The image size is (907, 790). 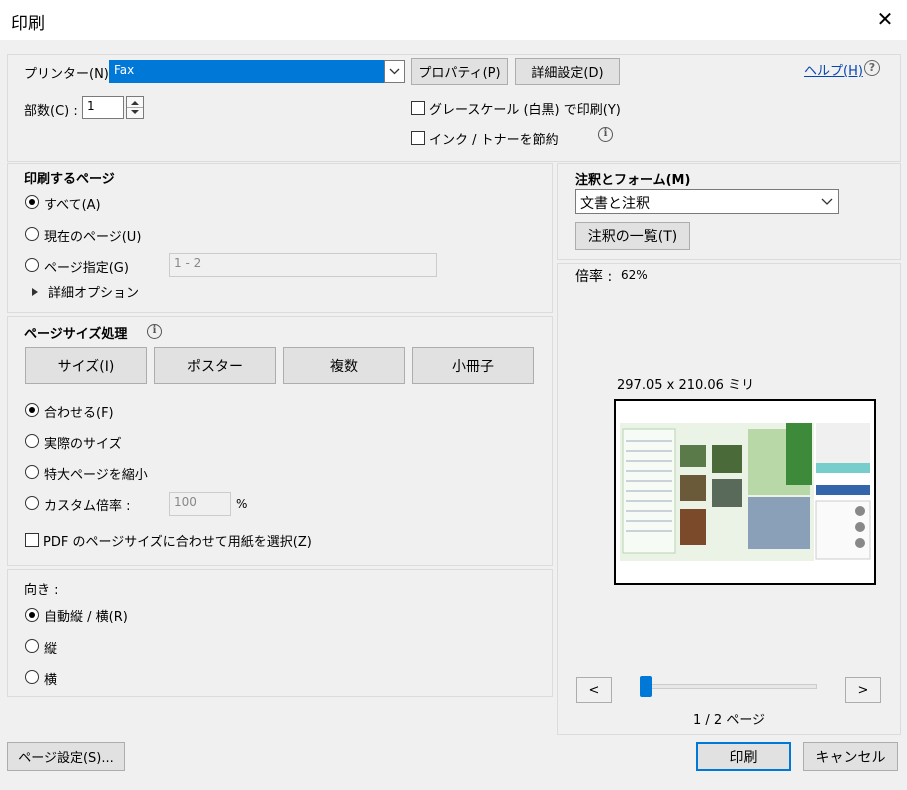 What do you see at coordinates (459, 71) in the screenshot?
I see `properties-button: プロパティ(P)` at bounding box center [459, 71].